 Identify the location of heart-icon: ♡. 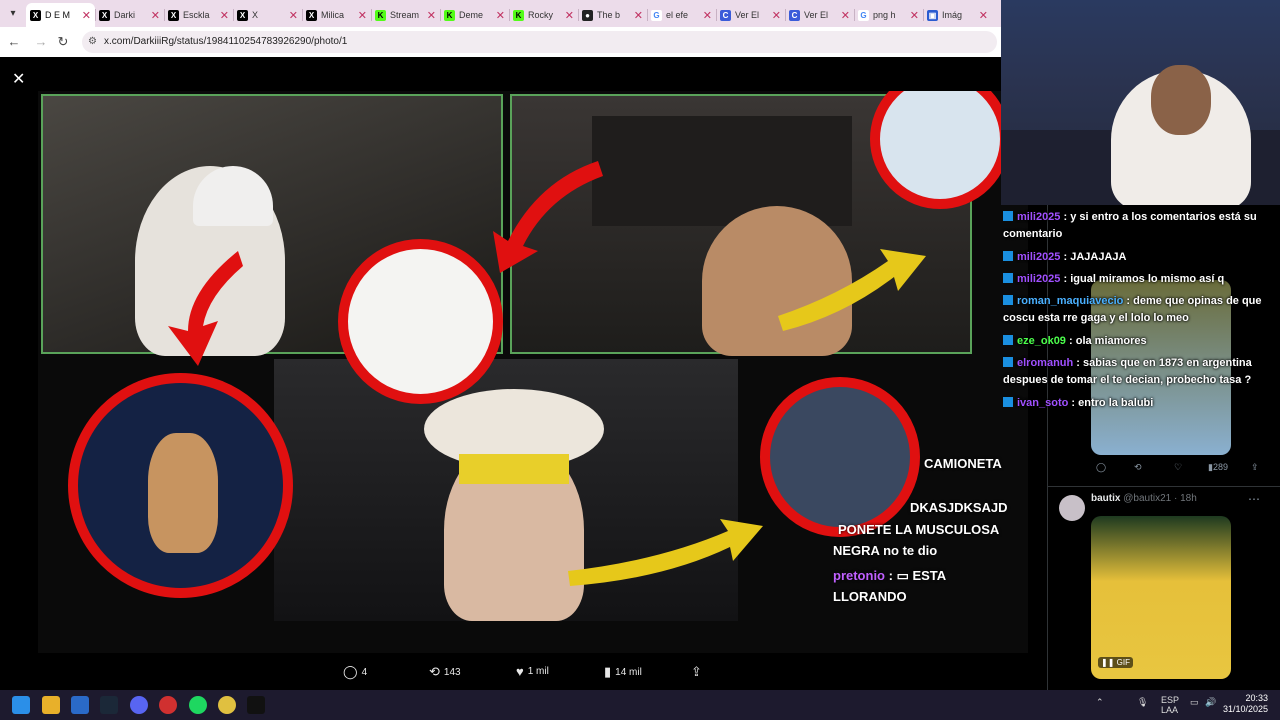
(1178, 467).